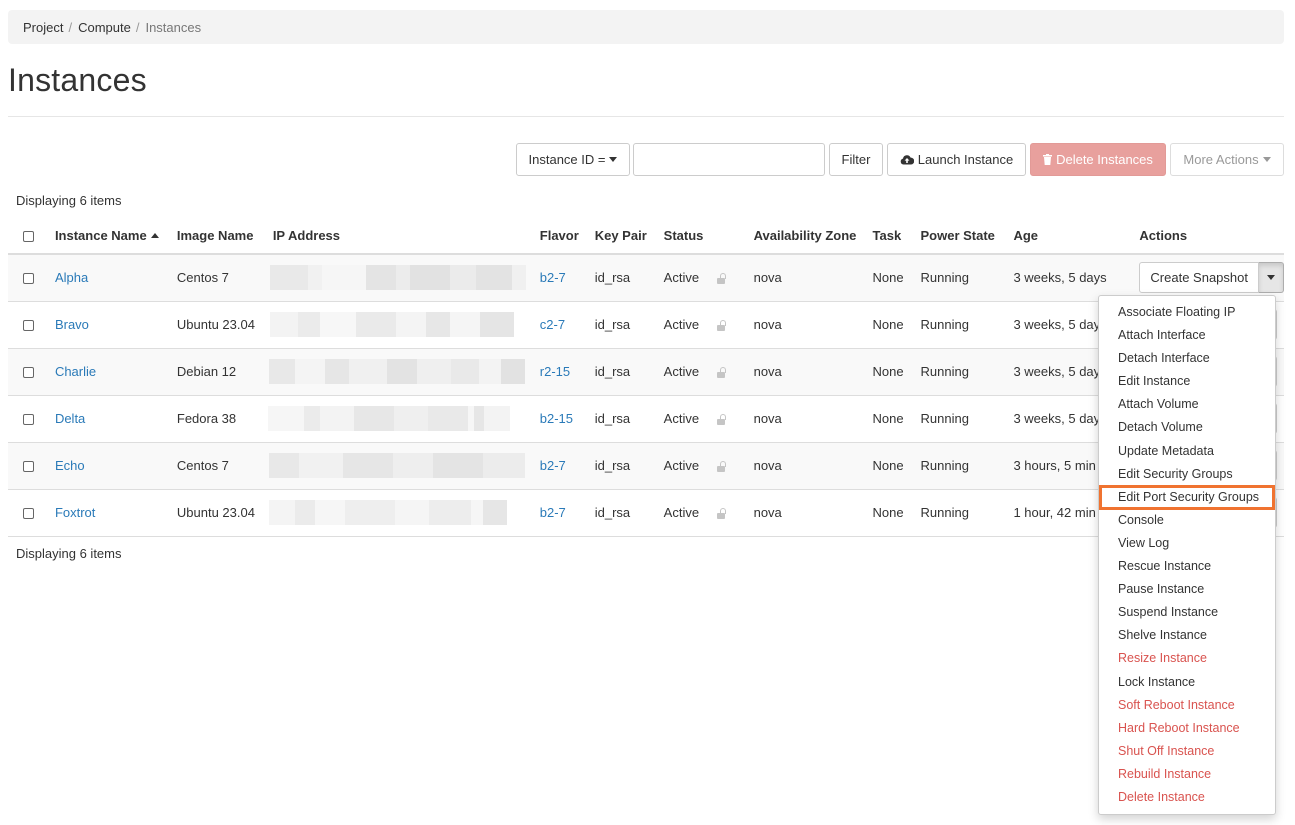 The height and width of the screenshot is (825, 1295). What do you see at coordinates (1187, 543) in the screenshot?
I see `menu-item-view-log: View Log` at bounding box center [1187, 543].